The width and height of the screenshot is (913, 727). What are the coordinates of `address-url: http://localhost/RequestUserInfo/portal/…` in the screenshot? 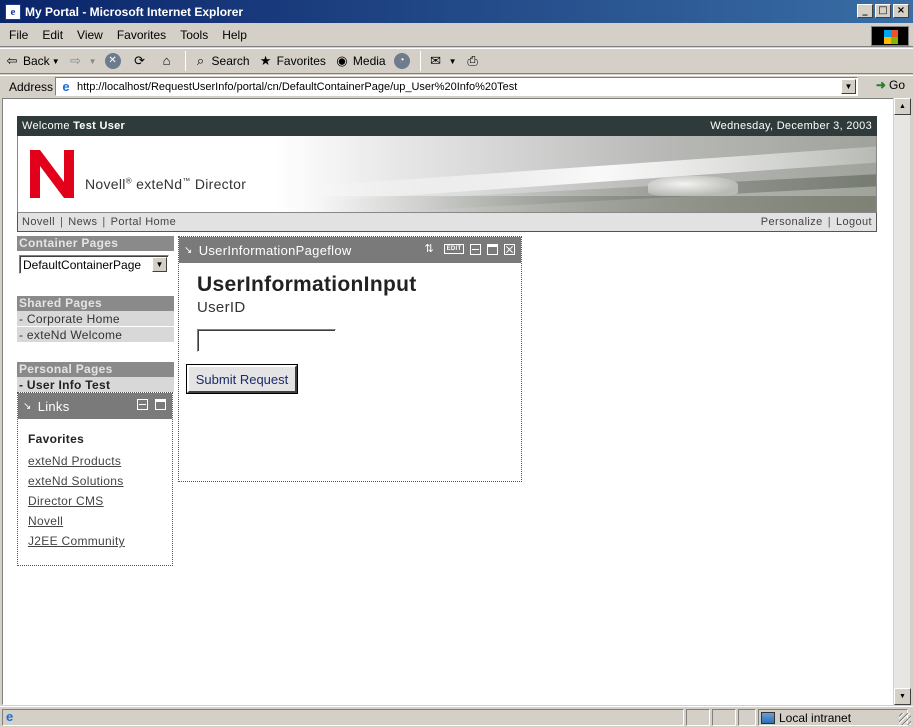 It's located at (297, 86).